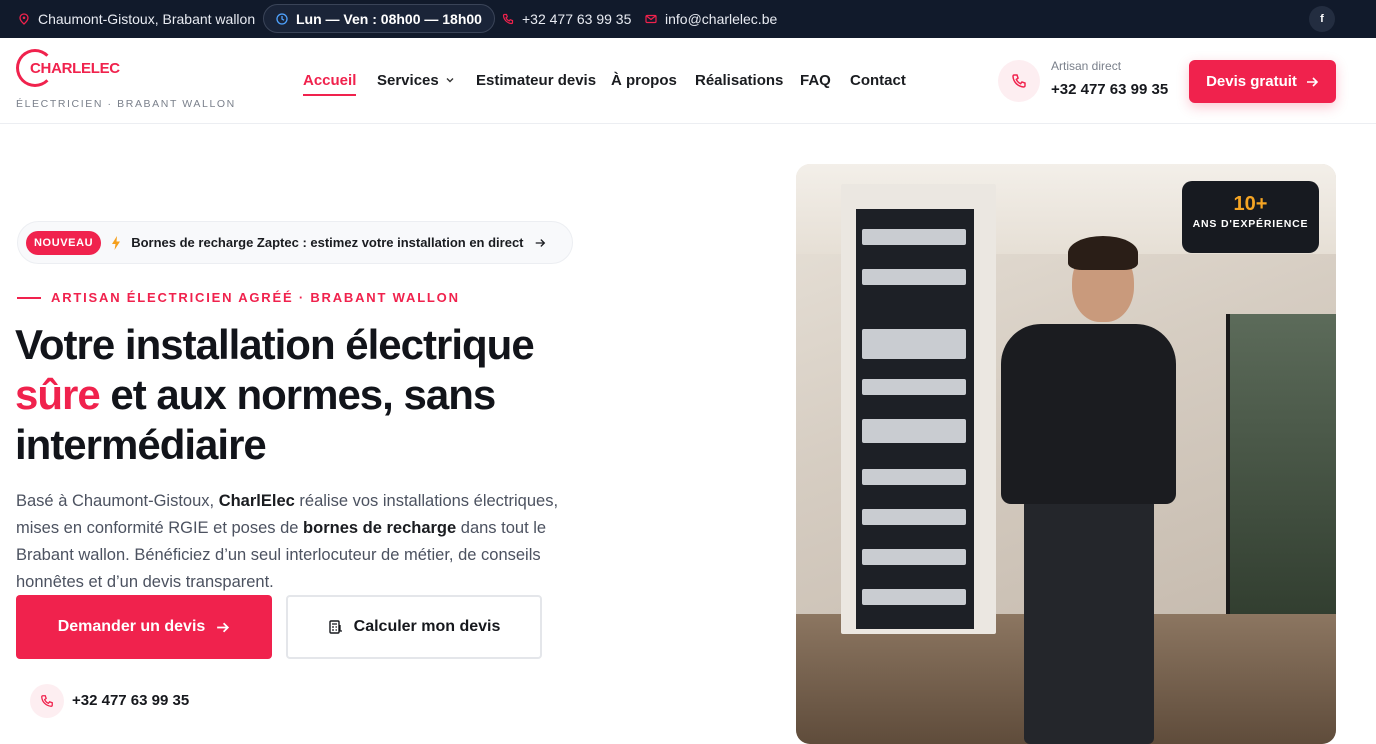 This screenshot has height=744, width=1376. I want to click on header-phone-label: Artisan direct, so click(1086, 66).